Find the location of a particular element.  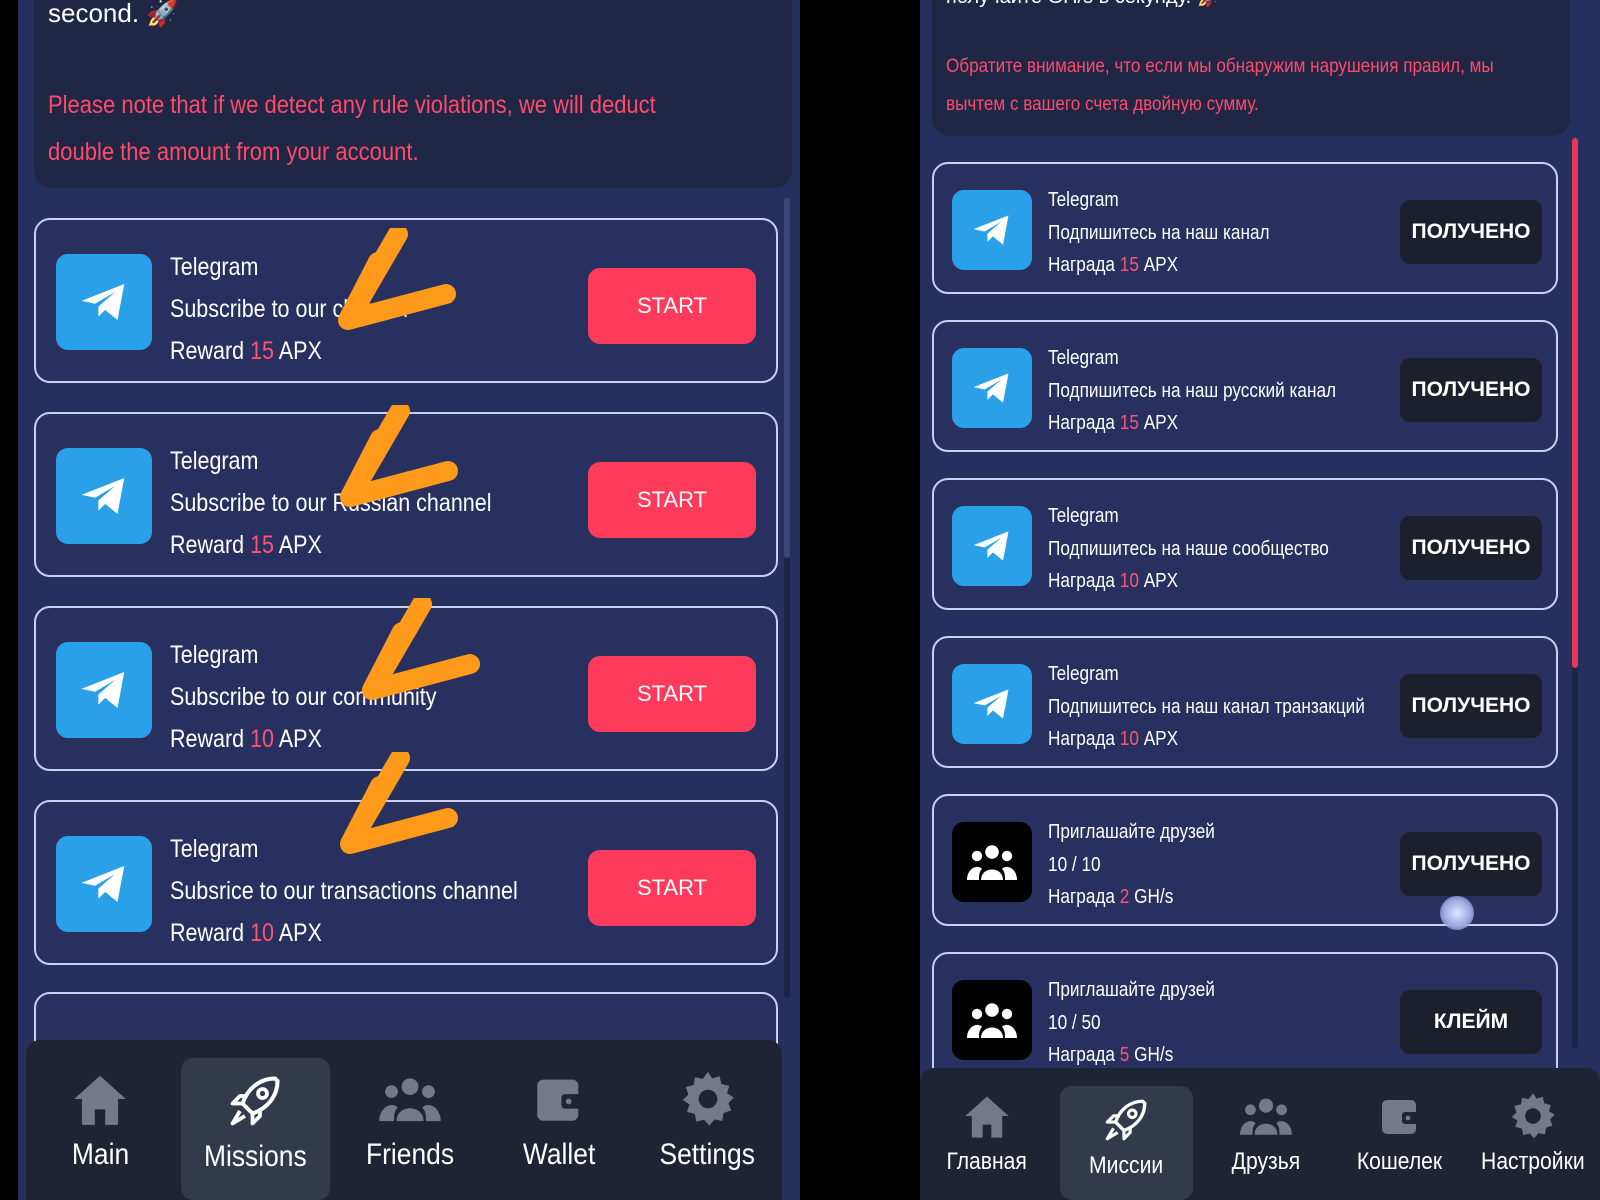

mission-progress: 10 / 50 is located at coordinates (1074, 1022).